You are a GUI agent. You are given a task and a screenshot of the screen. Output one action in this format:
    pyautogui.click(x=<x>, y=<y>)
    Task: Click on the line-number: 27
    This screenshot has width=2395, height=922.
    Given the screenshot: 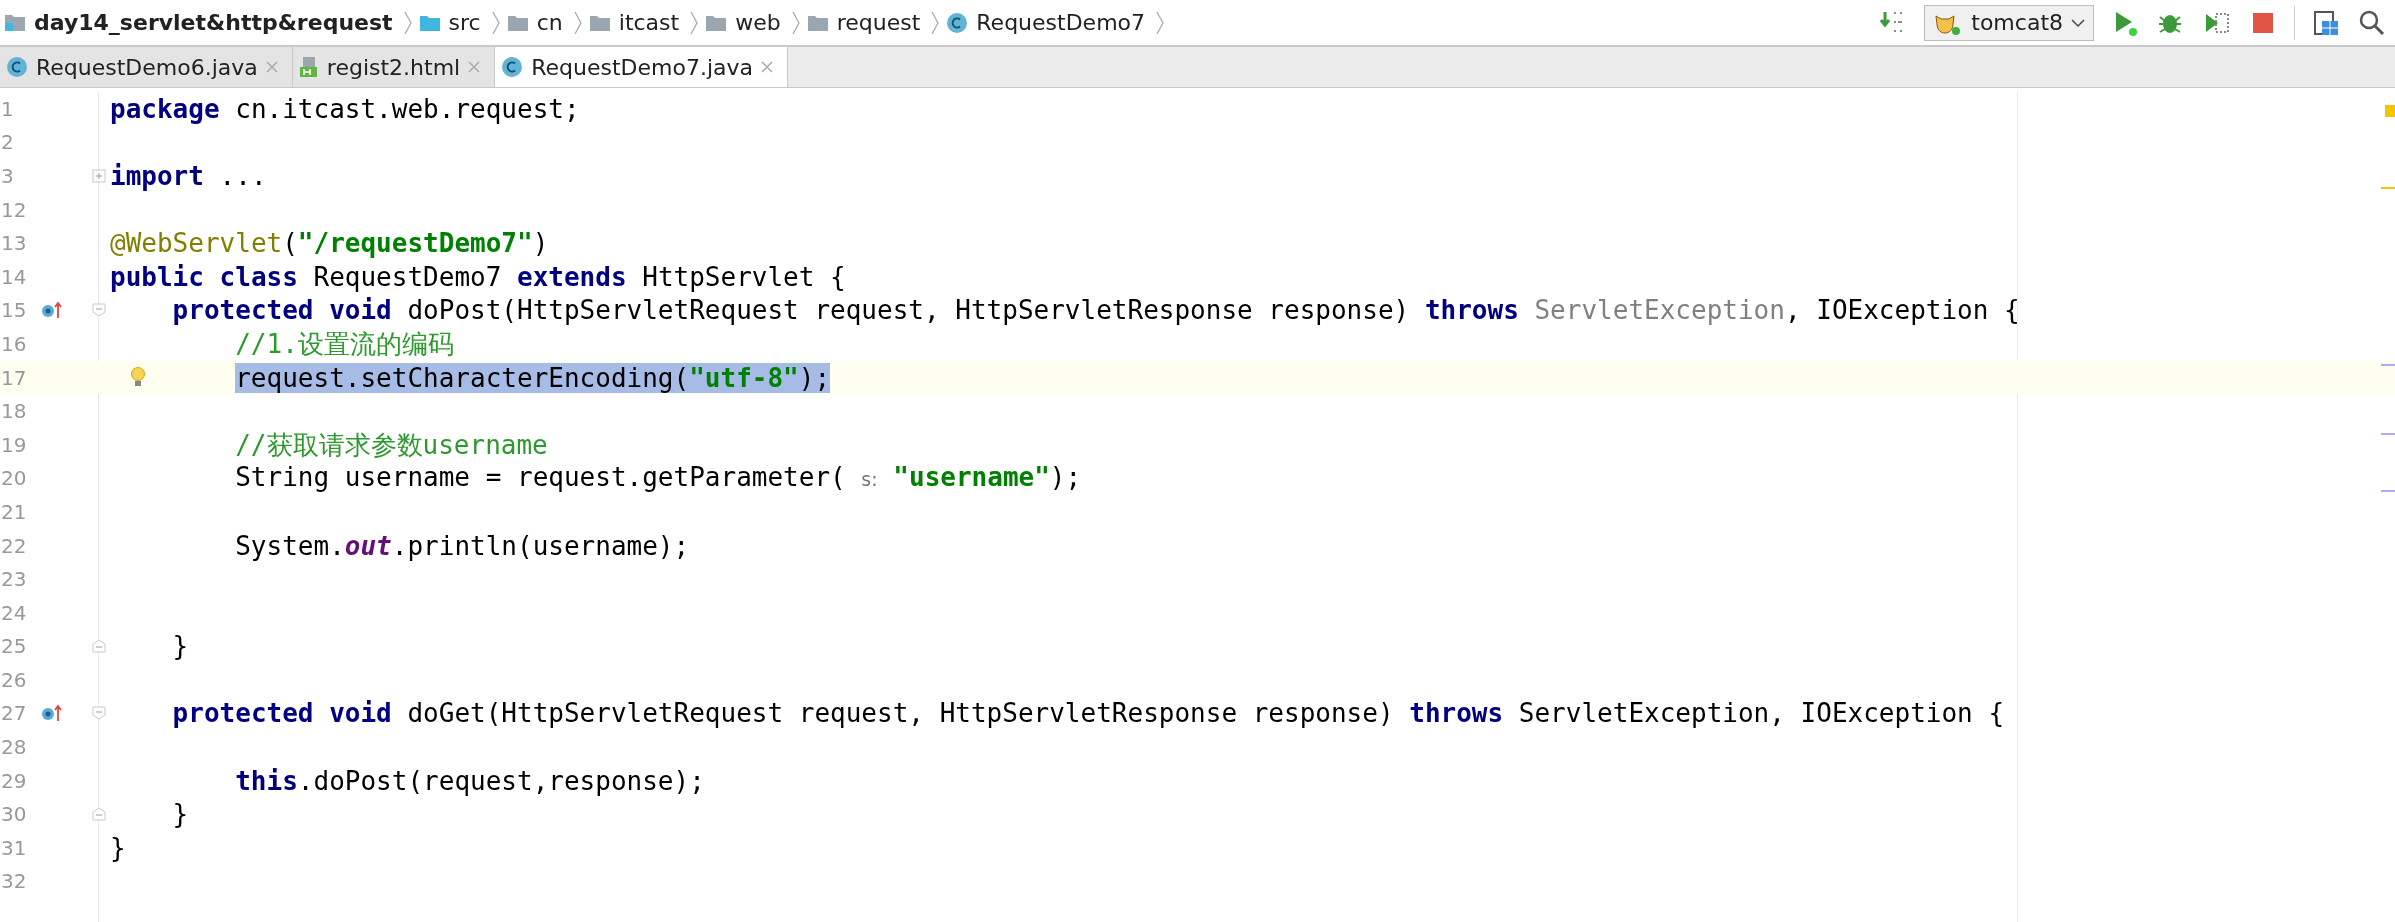 What is the action you would take?
    pyautogui.click(x=14, y=713)
    